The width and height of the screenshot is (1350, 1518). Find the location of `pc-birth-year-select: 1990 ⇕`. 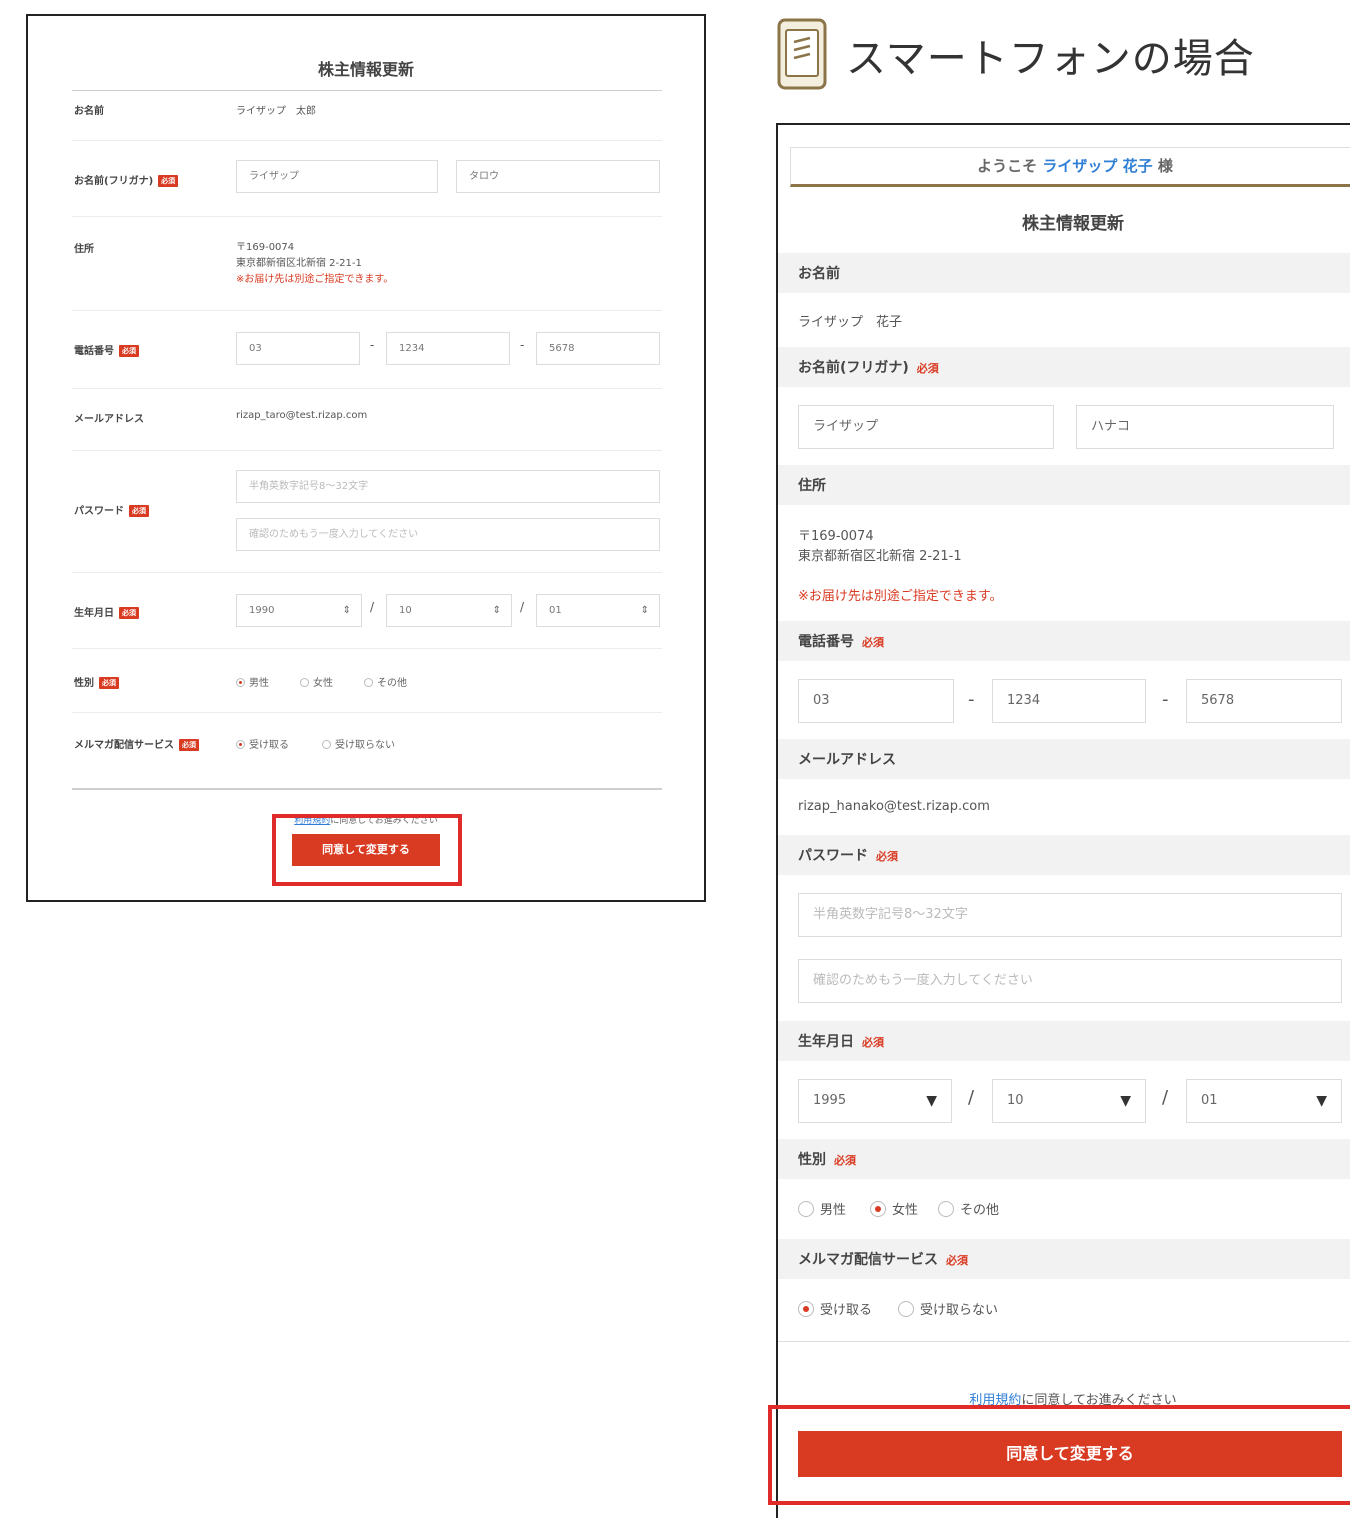

pc-birth-year-select: 1990 ⇕ is located at coordinates (299, 610).